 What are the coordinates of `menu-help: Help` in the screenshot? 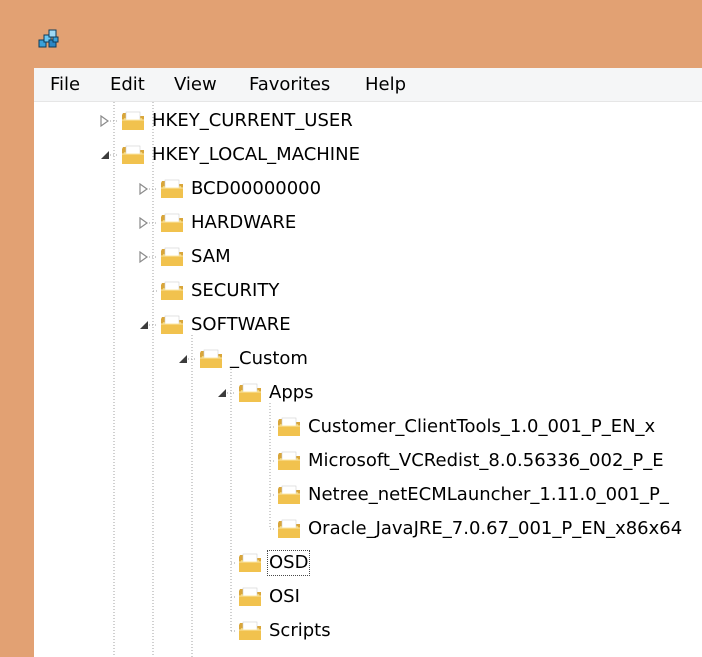 It's located at (385, 84).